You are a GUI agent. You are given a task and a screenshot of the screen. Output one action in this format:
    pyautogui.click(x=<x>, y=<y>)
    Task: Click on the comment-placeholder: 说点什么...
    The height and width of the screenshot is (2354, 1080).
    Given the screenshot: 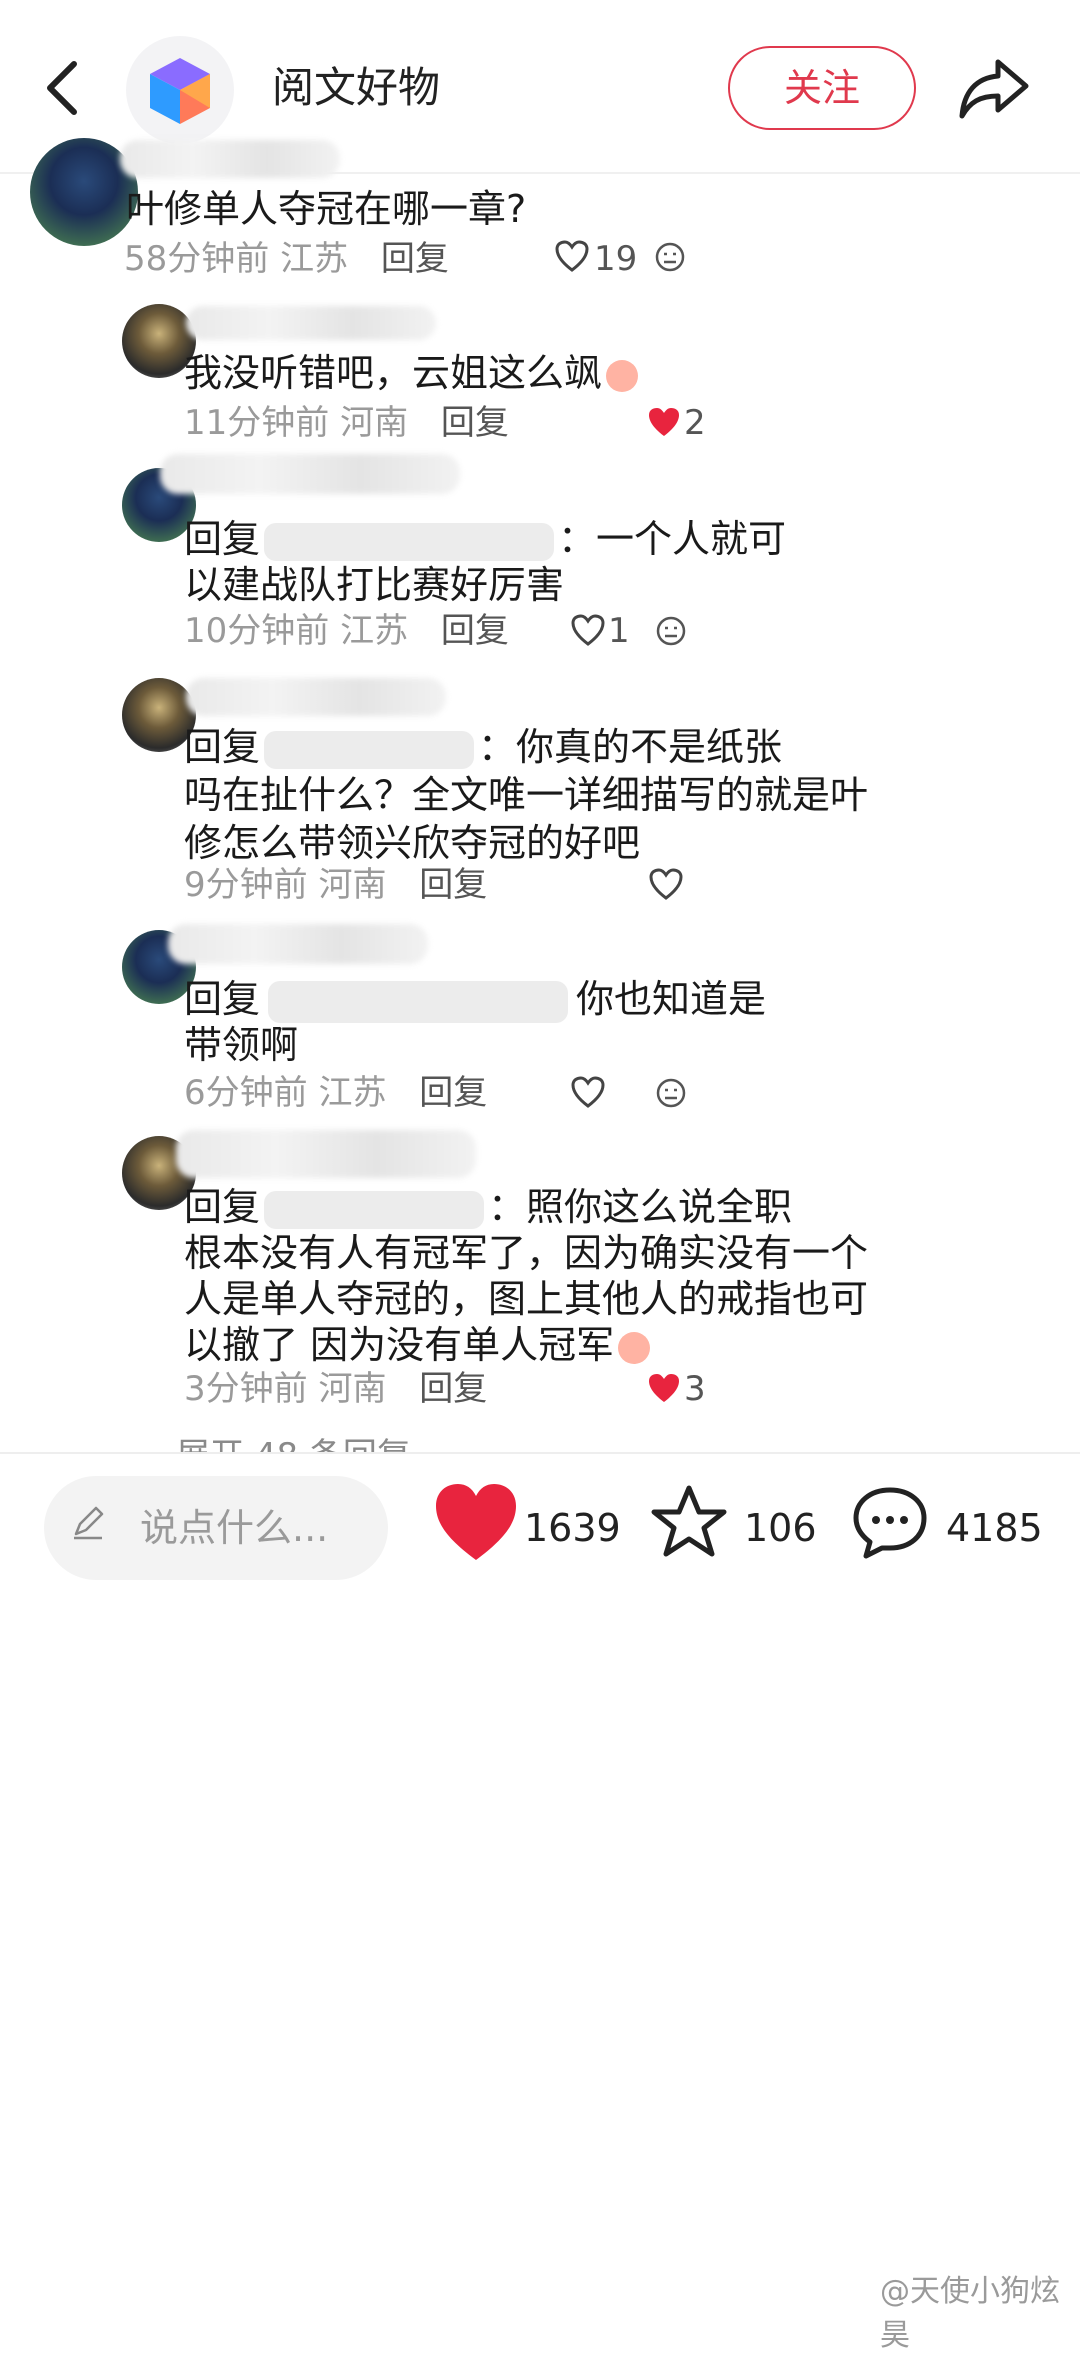 What is the action you would take?
    pyautogui.click(x=234, y=1528)
    